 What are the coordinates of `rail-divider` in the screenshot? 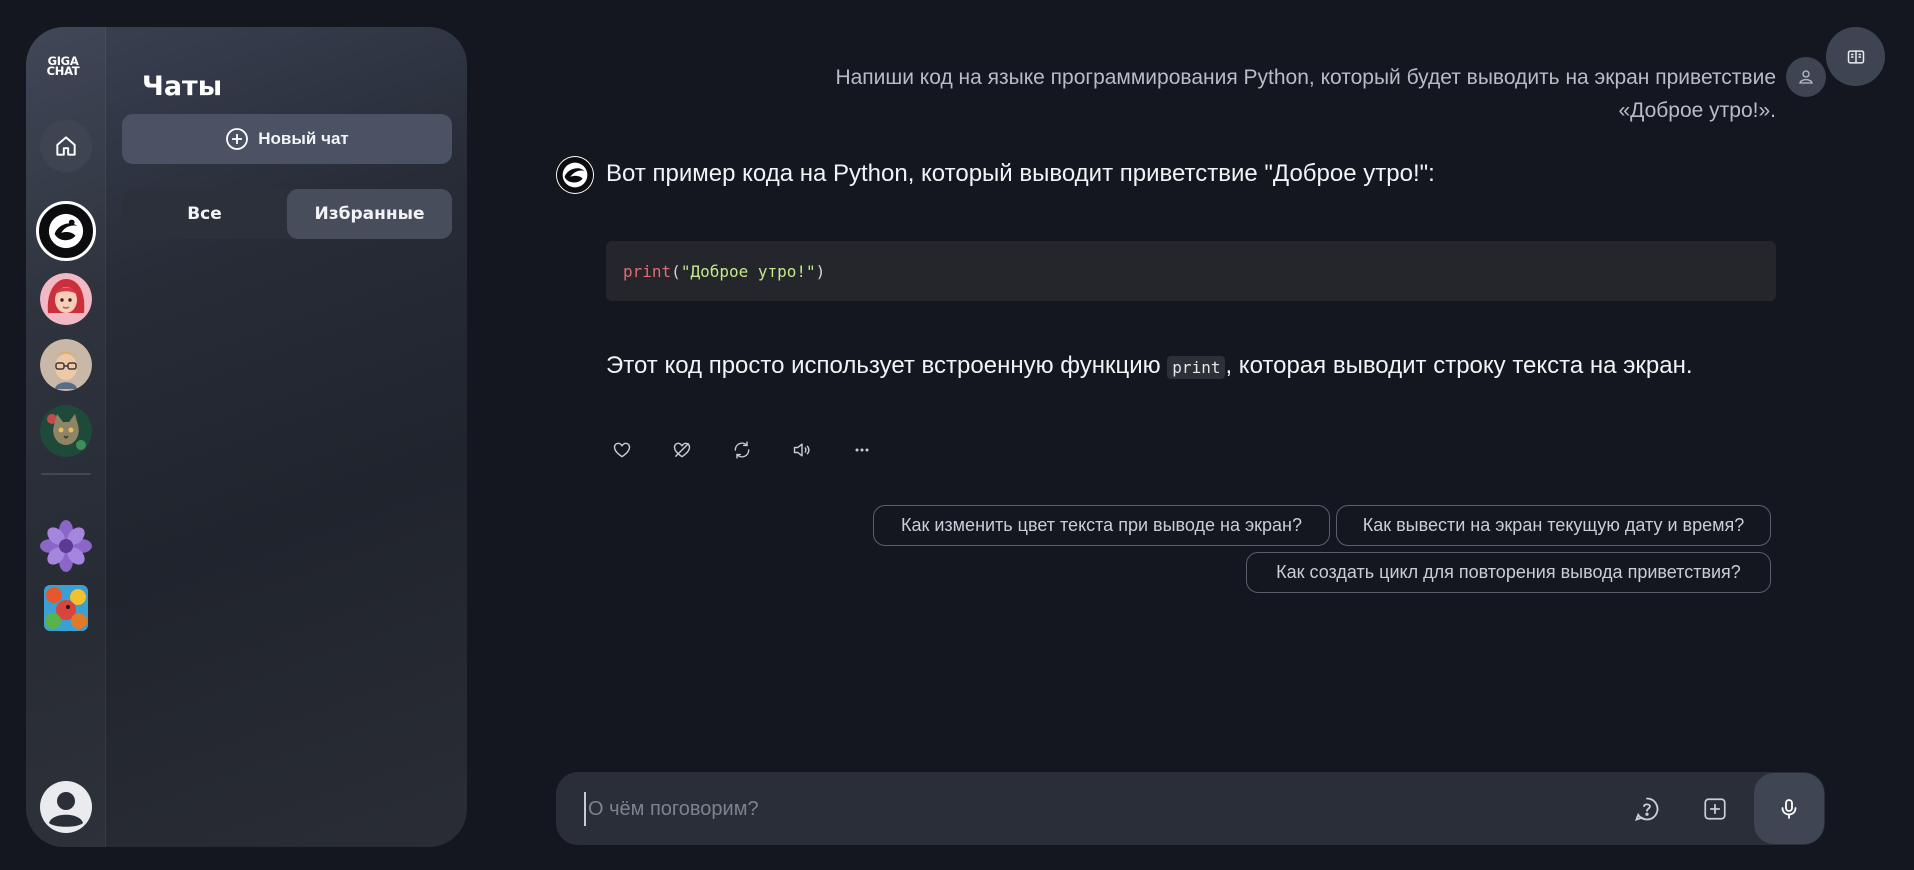 It's located at (66, 474).